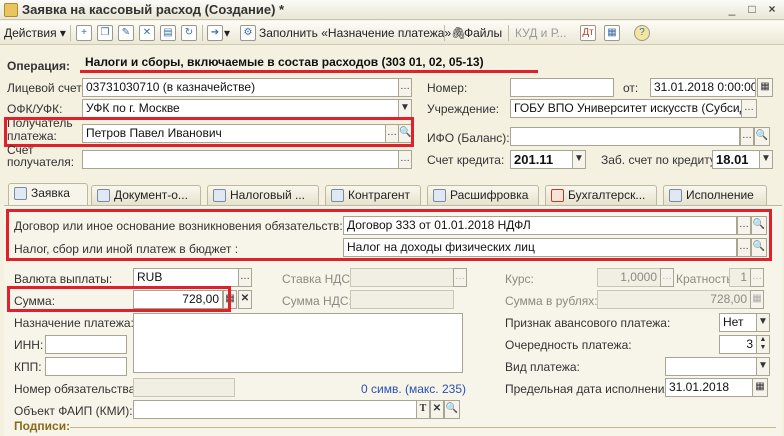  Describe the element at coordinates (168, 33) in the screenshot. I see `structure-icon: ▤` at that location.